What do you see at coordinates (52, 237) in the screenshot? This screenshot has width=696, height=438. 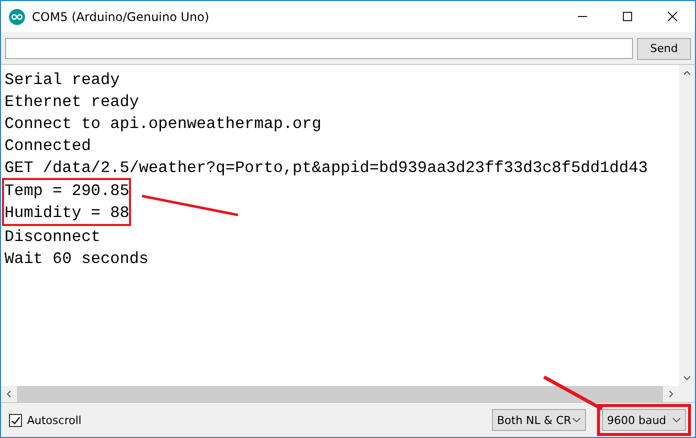 I see `output-line: Disconnect` at bounding box center [52, 237].